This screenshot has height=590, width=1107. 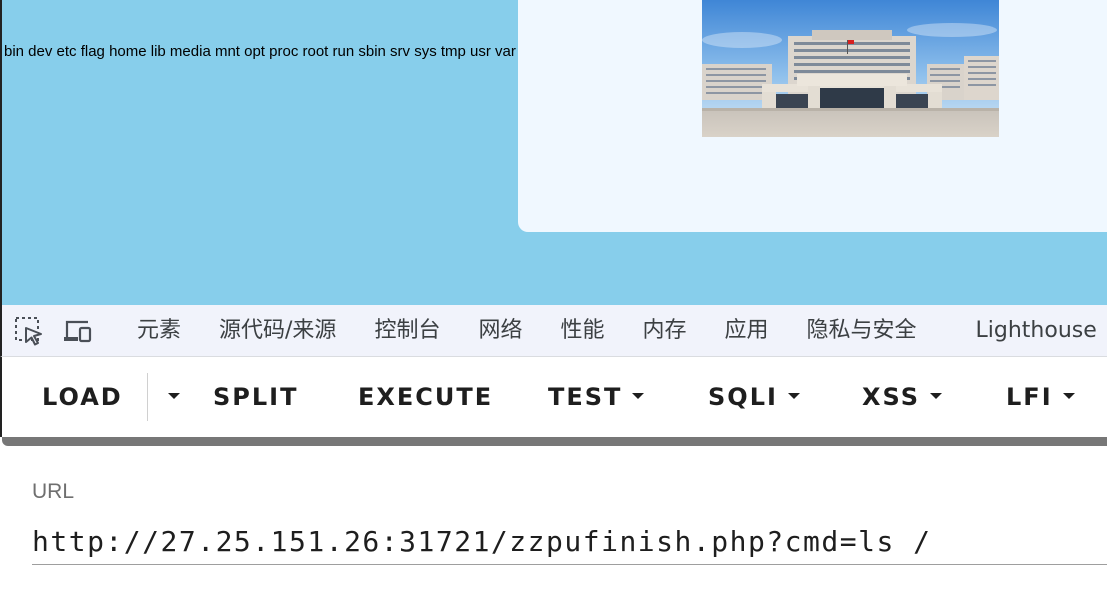 I want to click on select-element-icon, so click(x=29, y=331).